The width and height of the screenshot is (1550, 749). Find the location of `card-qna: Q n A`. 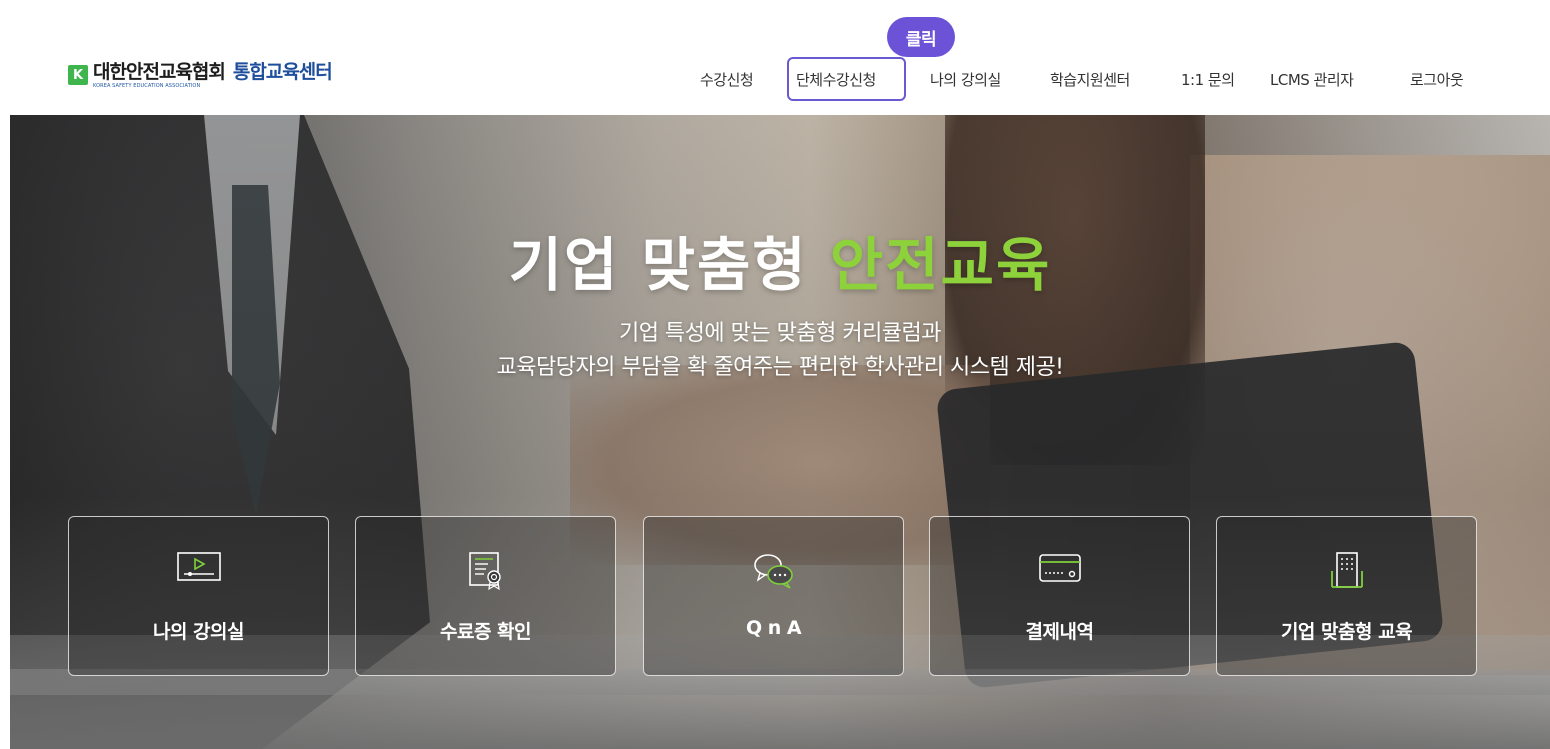

card-qna: Q n A is located at coordinates (773, 596).